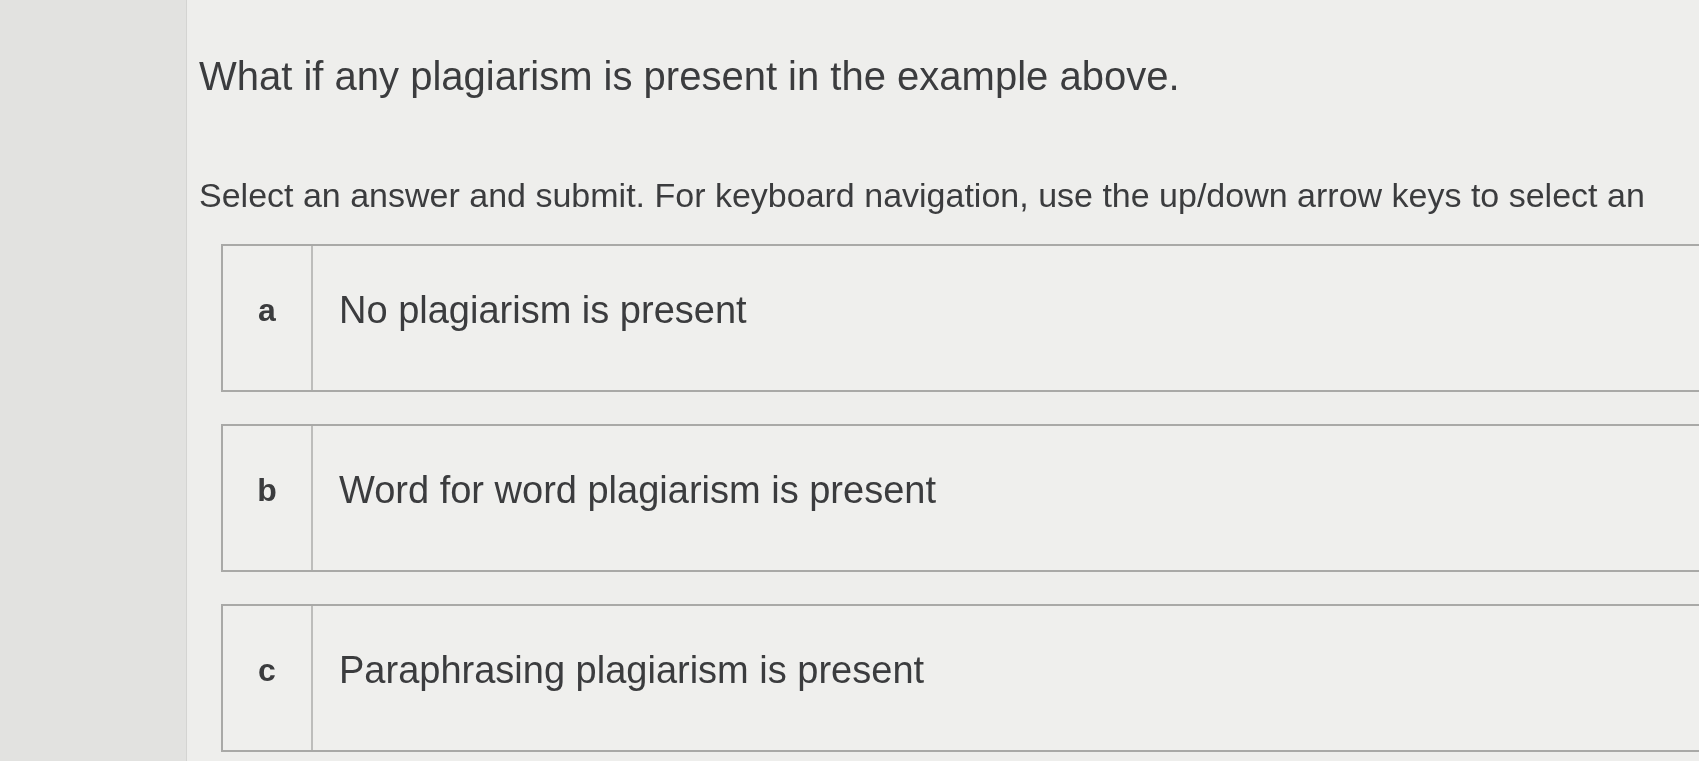 The width and height of the screenshot is (1699, 761). What do you see at coordinates (637, 491) in the screenshot?
I see `option-text: Word for word plagiarism is present` at bounding box center [637, 491].